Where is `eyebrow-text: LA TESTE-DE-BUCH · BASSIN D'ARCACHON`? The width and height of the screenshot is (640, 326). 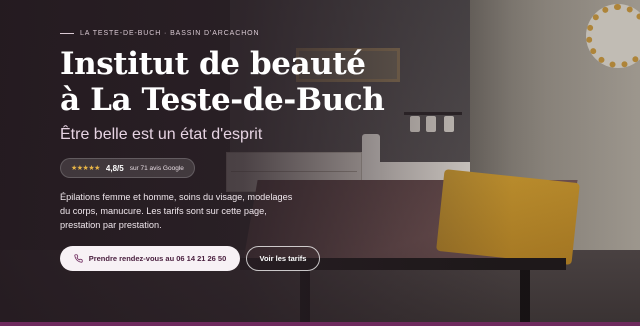 eyebrow-text: LA TESTE-DE-BUCH · BASSIN D'ARCACHON is located at coordinates (170, 33).